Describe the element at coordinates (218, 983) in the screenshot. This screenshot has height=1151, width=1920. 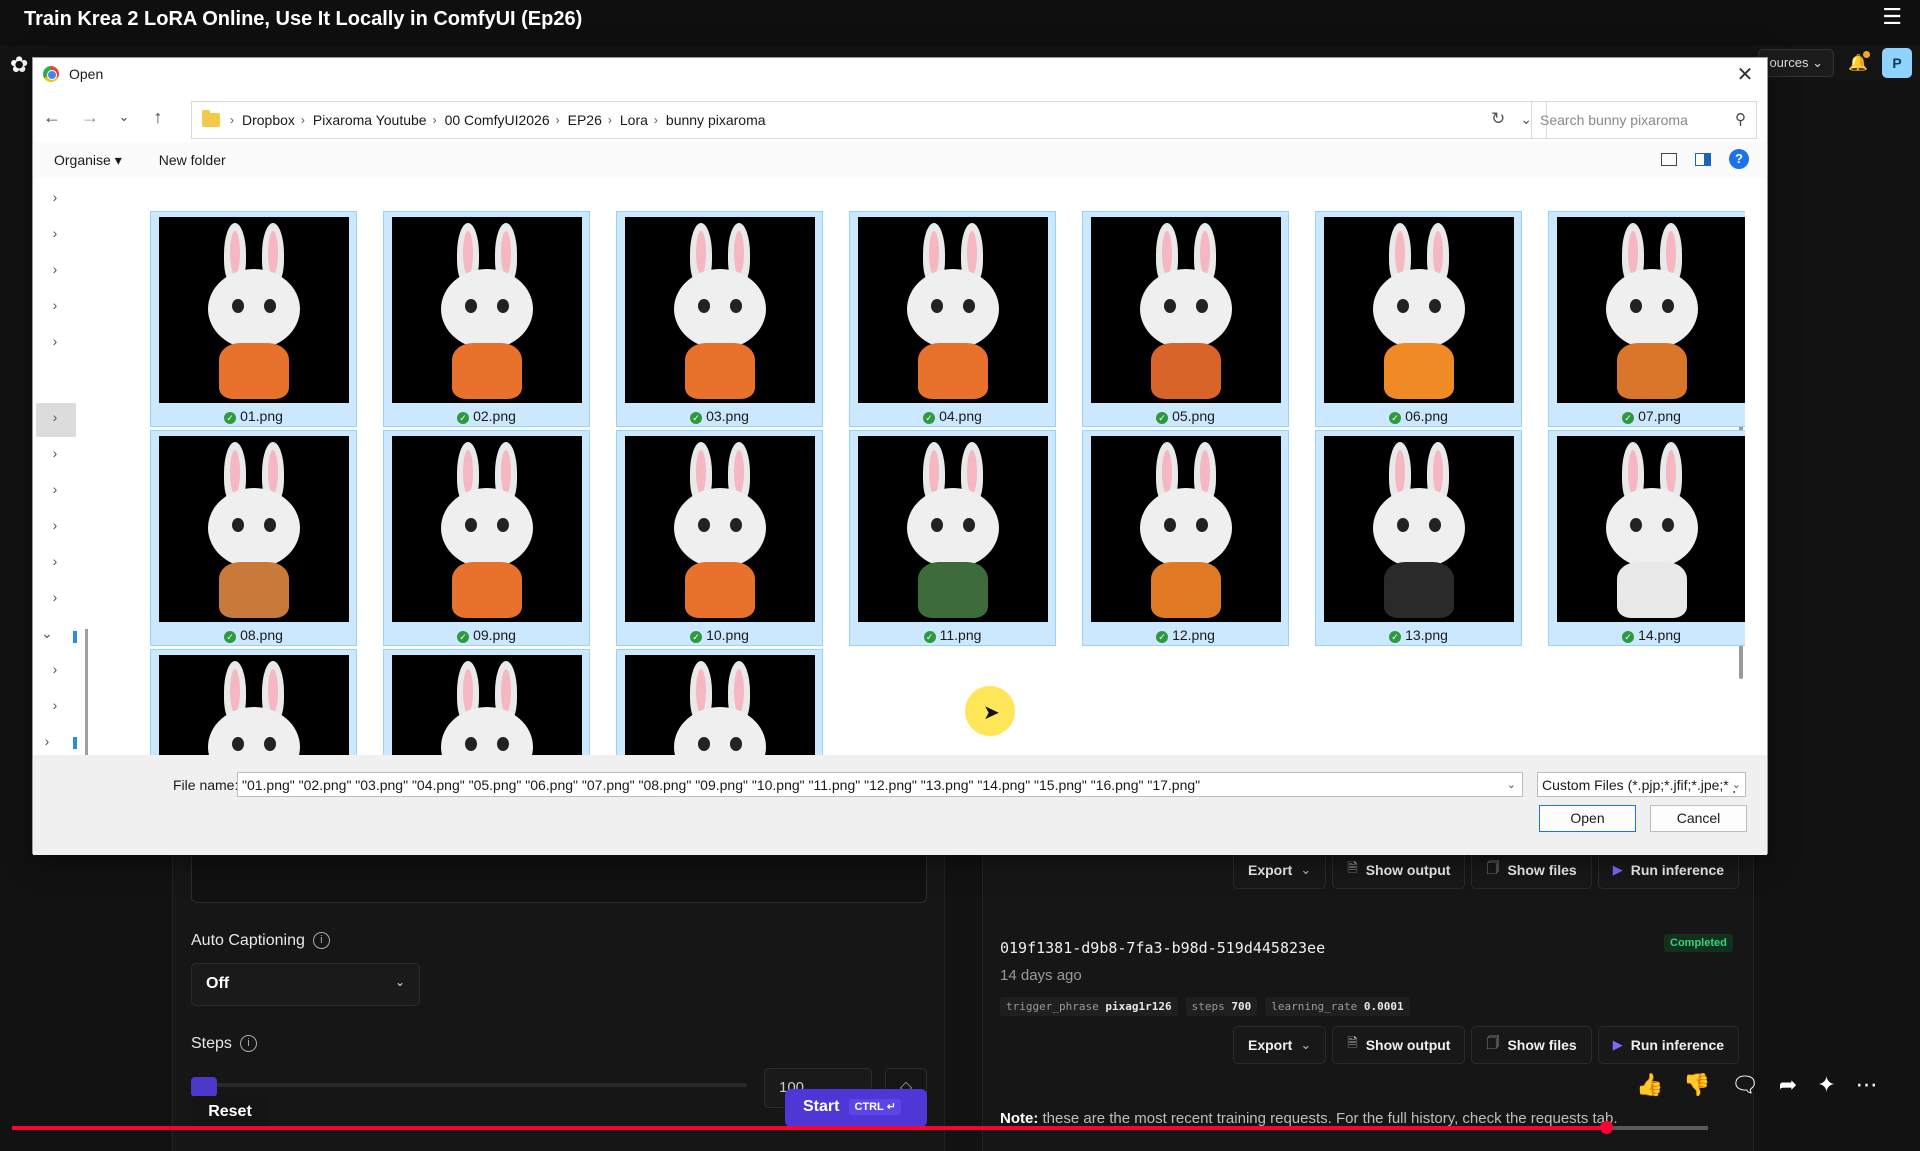
I see `auto-captioning-value: Off` at that location.